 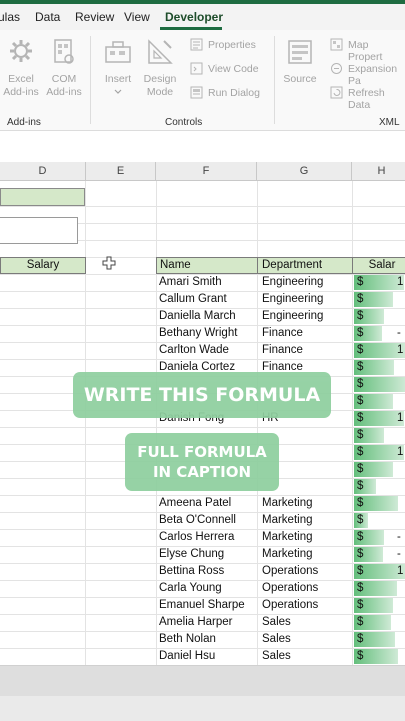 I want to click on insert-button: Insert, so click(x=118, y=79).